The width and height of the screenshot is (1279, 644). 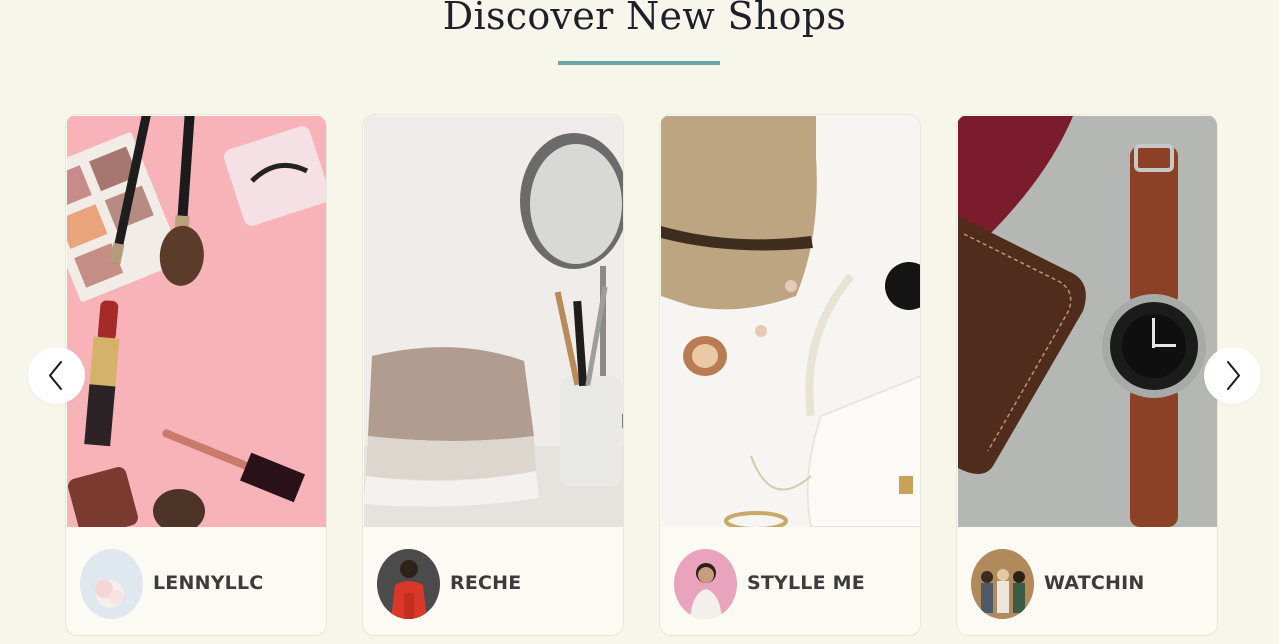 I want to click on towels-and-brushes-photo, so click(x=493, y=321).